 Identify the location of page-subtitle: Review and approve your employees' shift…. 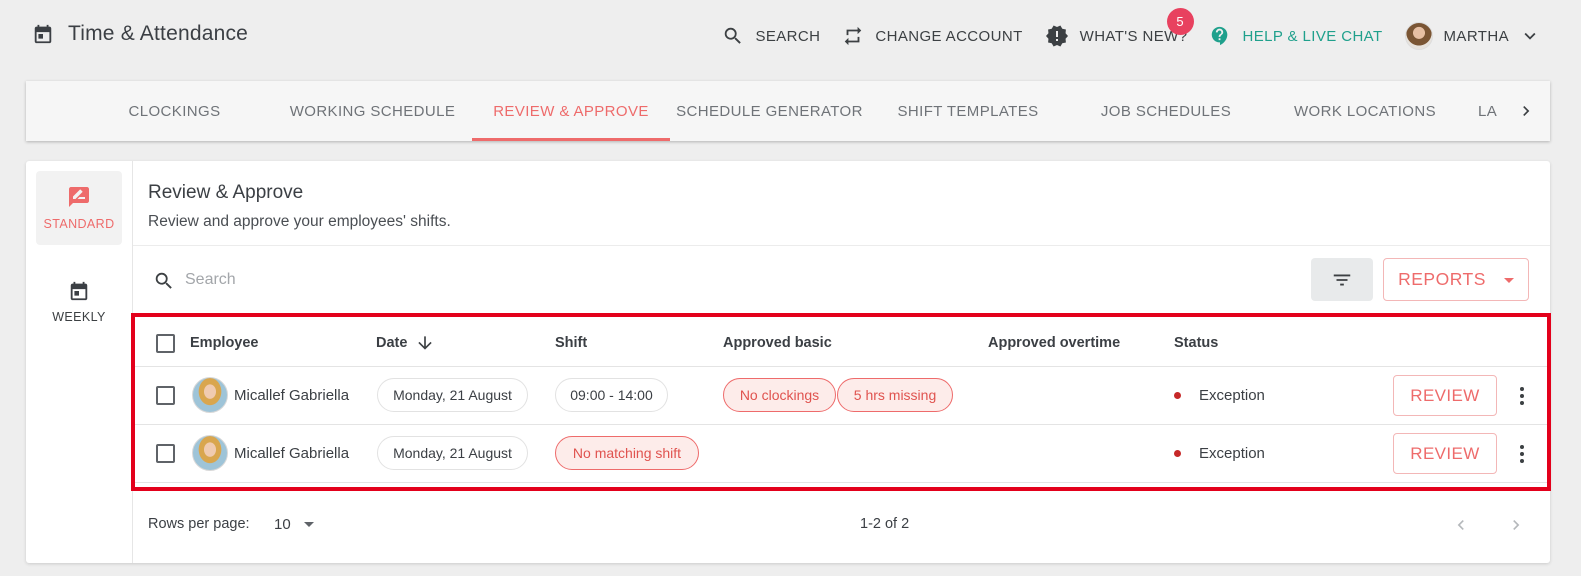
(299, 221).